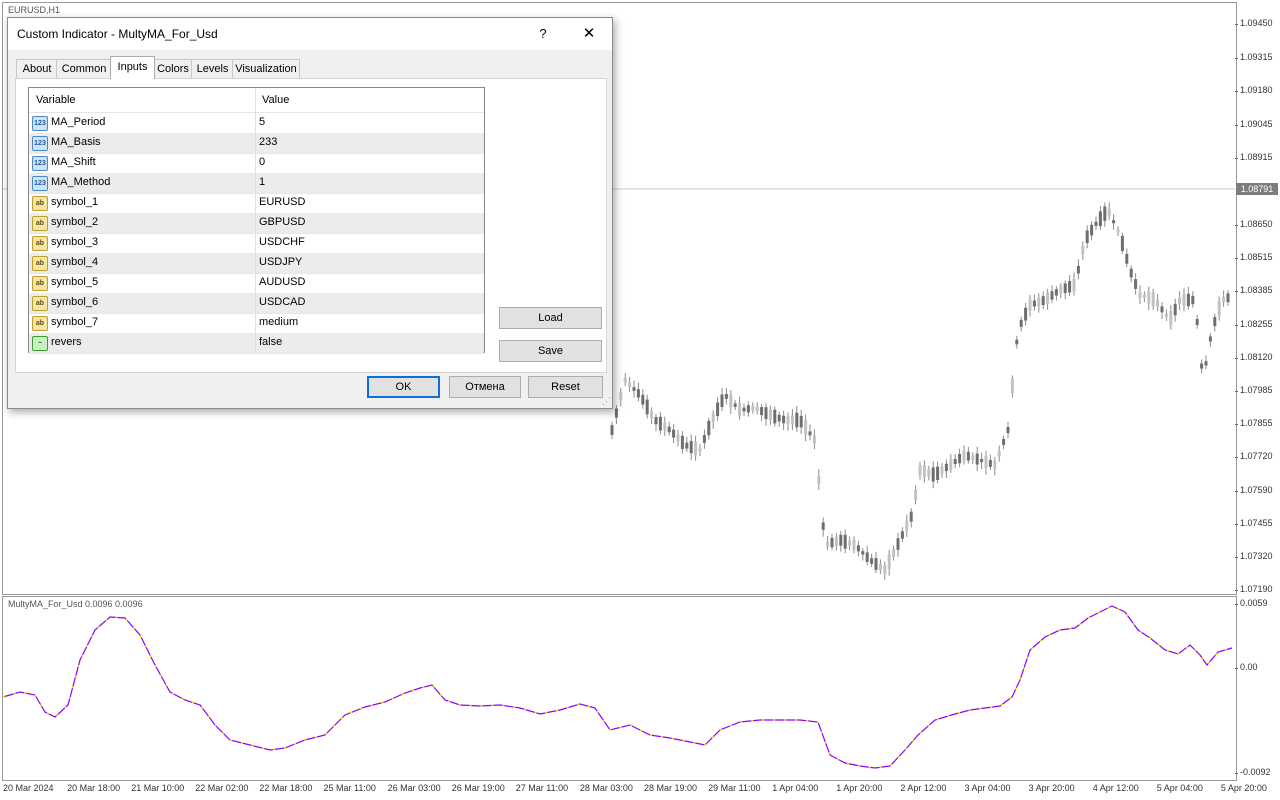  I want to click on param-name: MA_Method, so click(81, 182).